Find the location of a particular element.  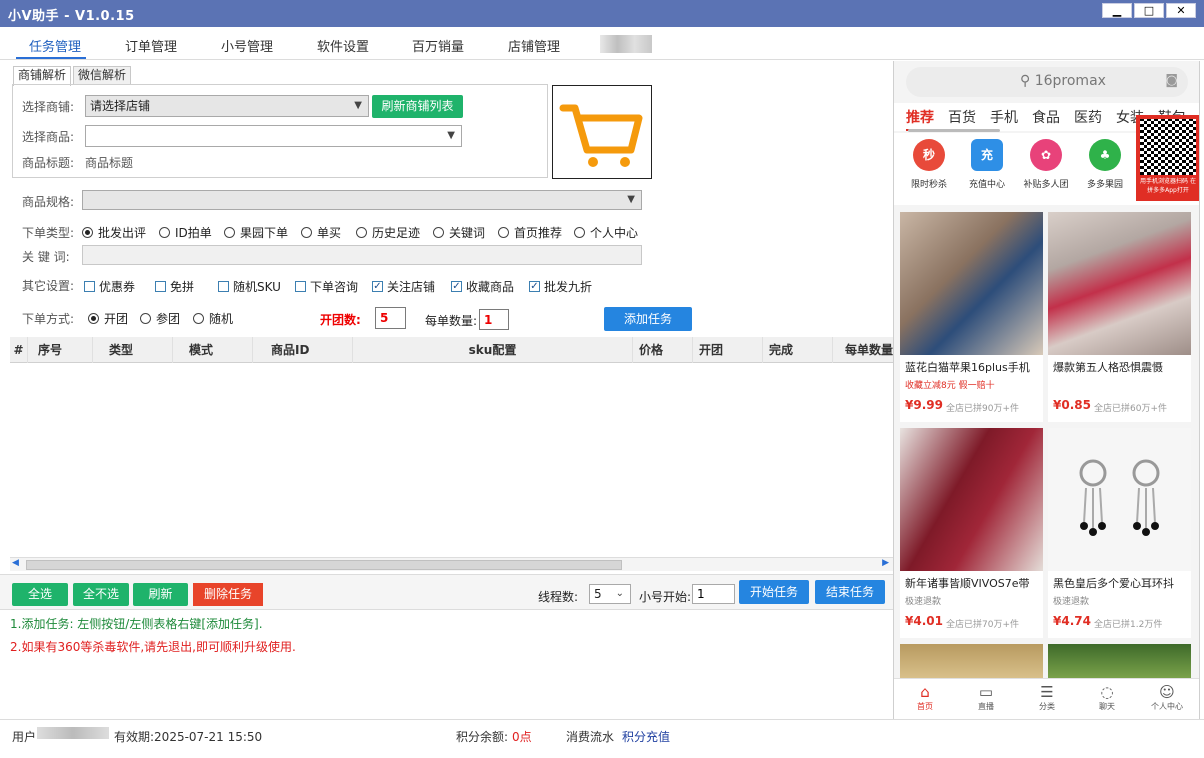

subtab-wechat-parse: 微信解析 is located at coordinates (102, 75).